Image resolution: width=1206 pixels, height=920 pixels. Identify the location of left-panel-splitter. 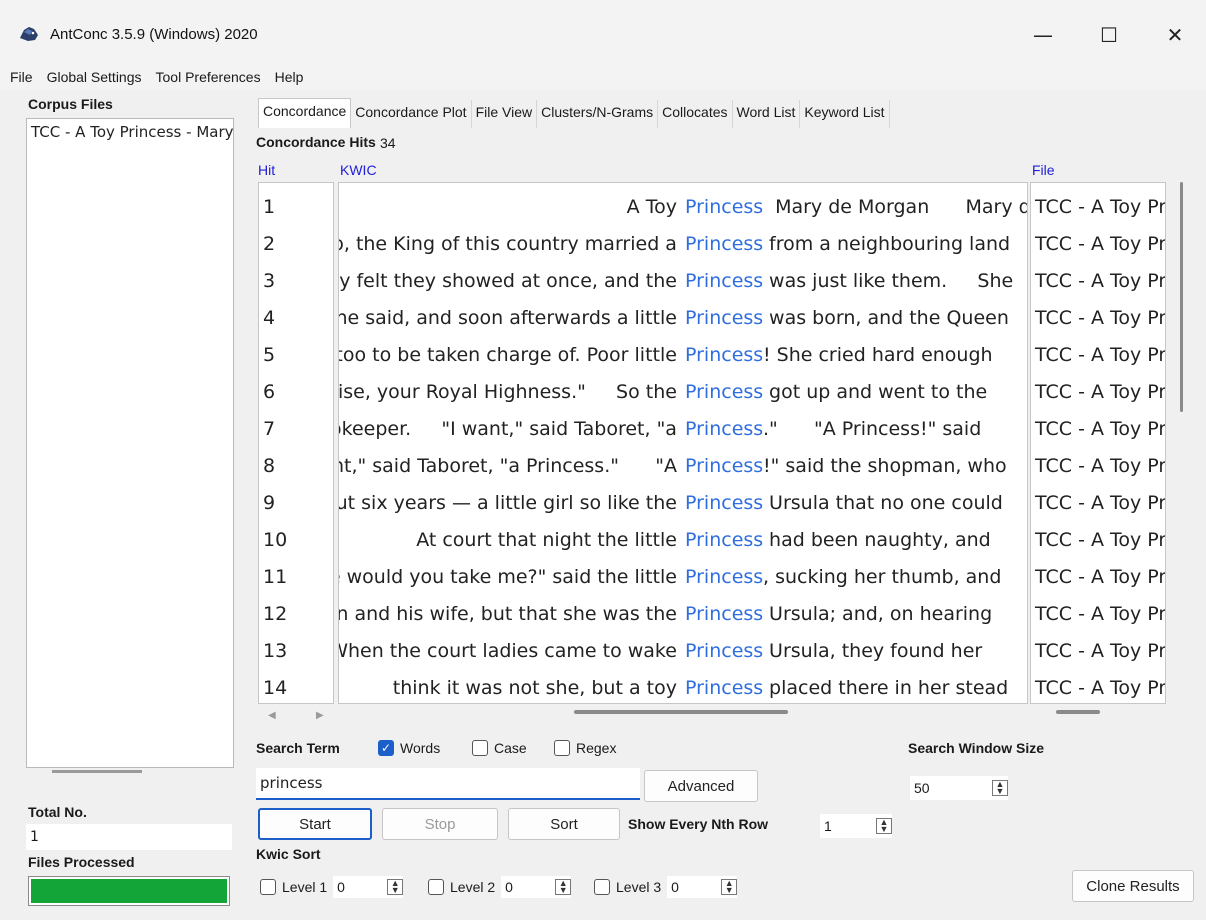
(97, 771).